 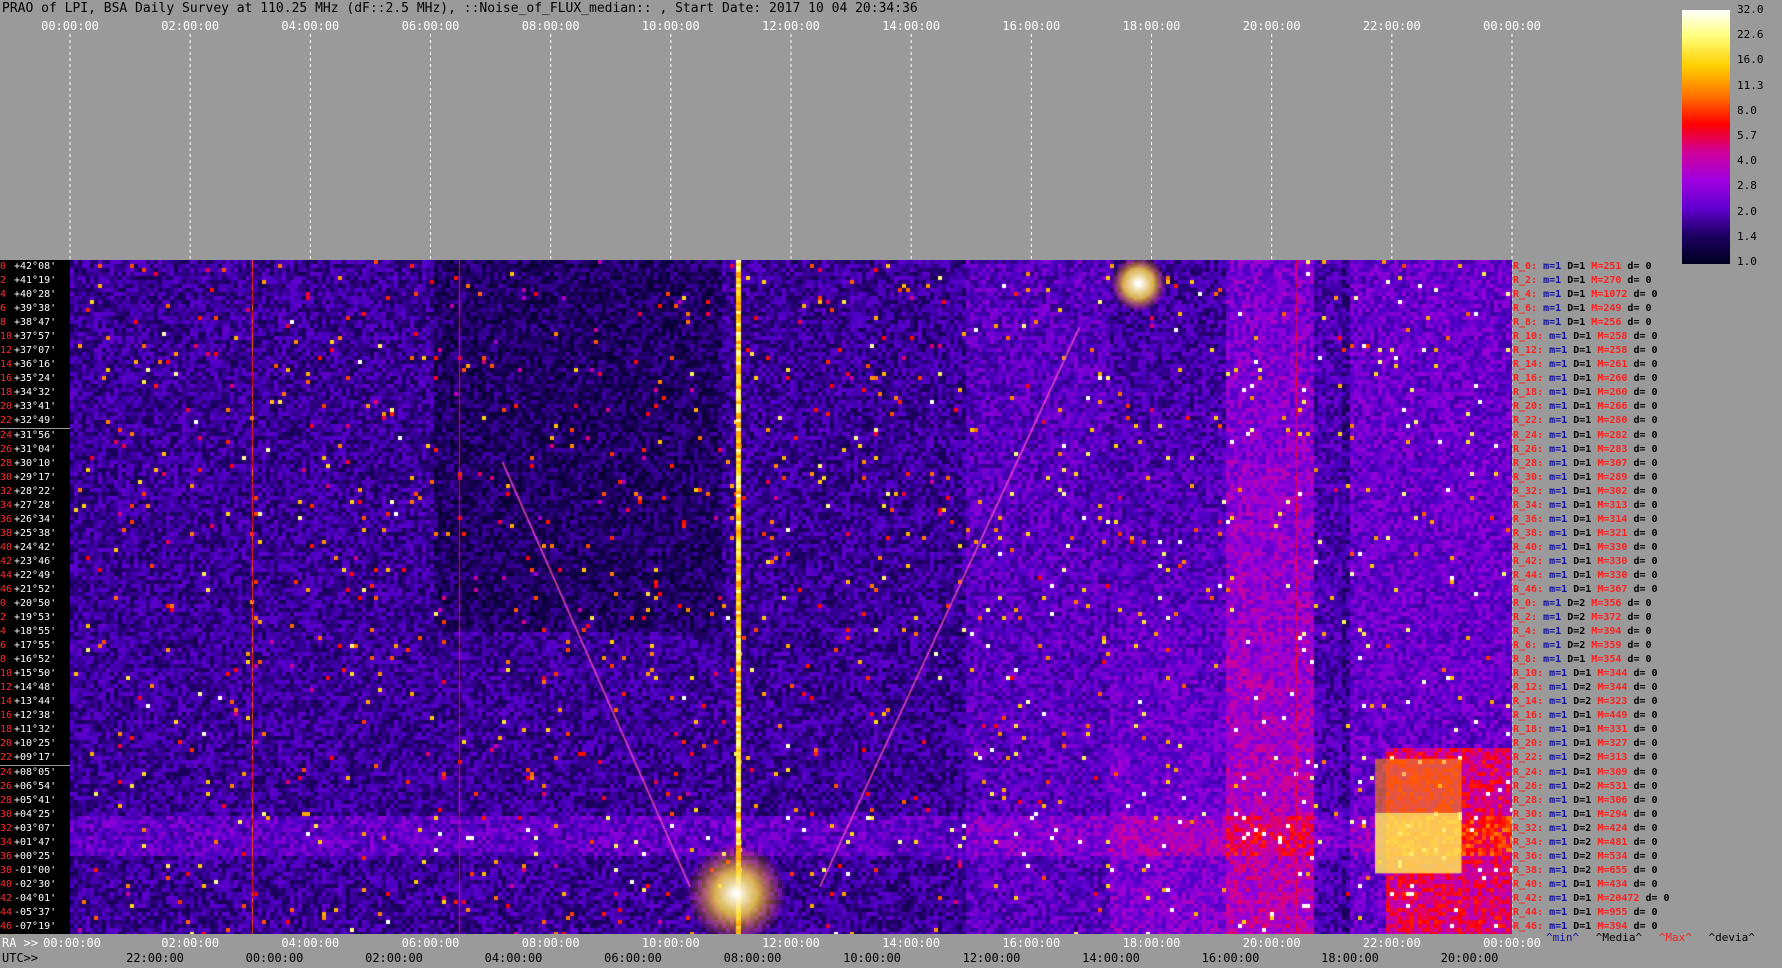 What do you see at coordinates (1591, 898) in the screenshot?
I see `row-stat: R_42: m=1 D=1 M=20472 d= 0` at bounding box center [1591, 898].